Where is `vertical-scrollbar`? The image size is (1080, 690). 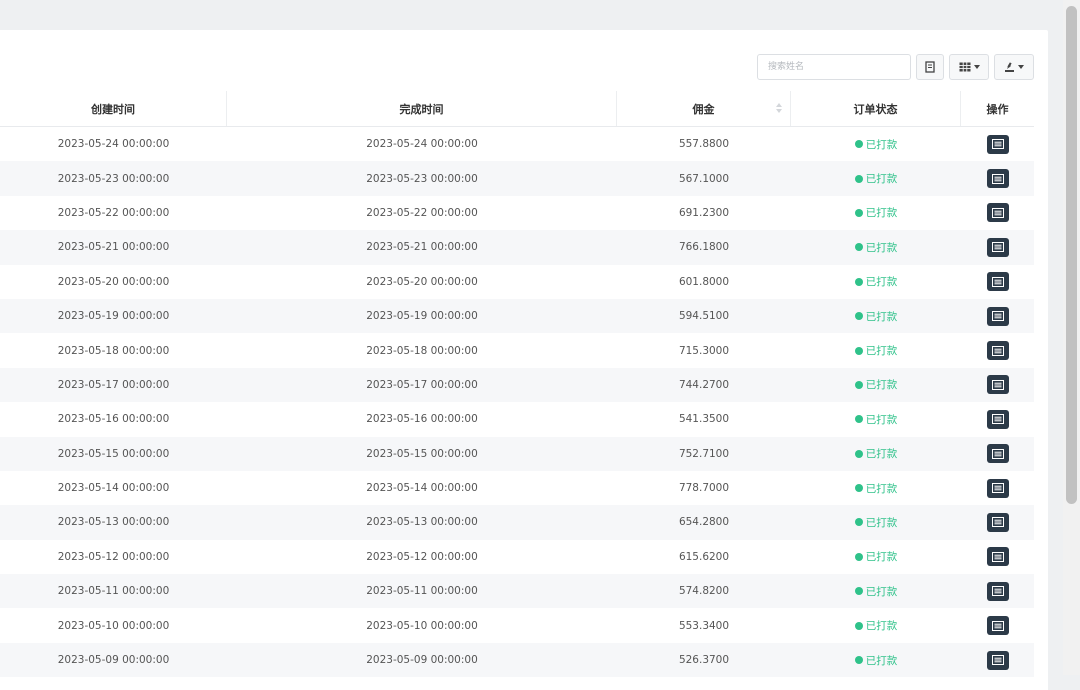
vertical-scrollbar is located at coordinates (1071, 337).